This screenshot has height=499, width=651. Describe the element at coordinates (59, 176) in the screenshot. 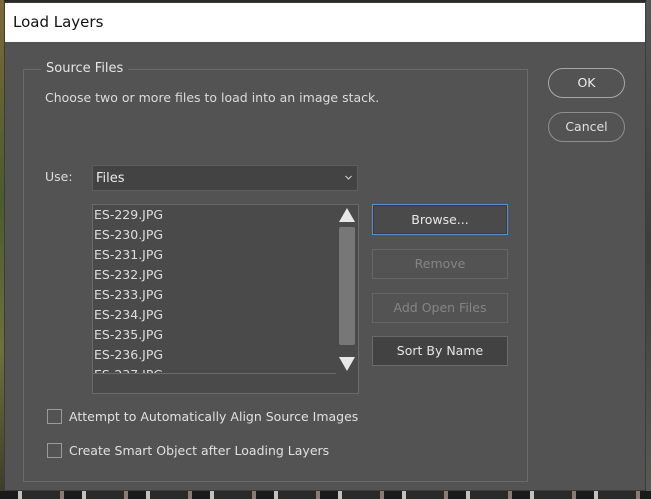

I see `use-label: Use:` at that location.